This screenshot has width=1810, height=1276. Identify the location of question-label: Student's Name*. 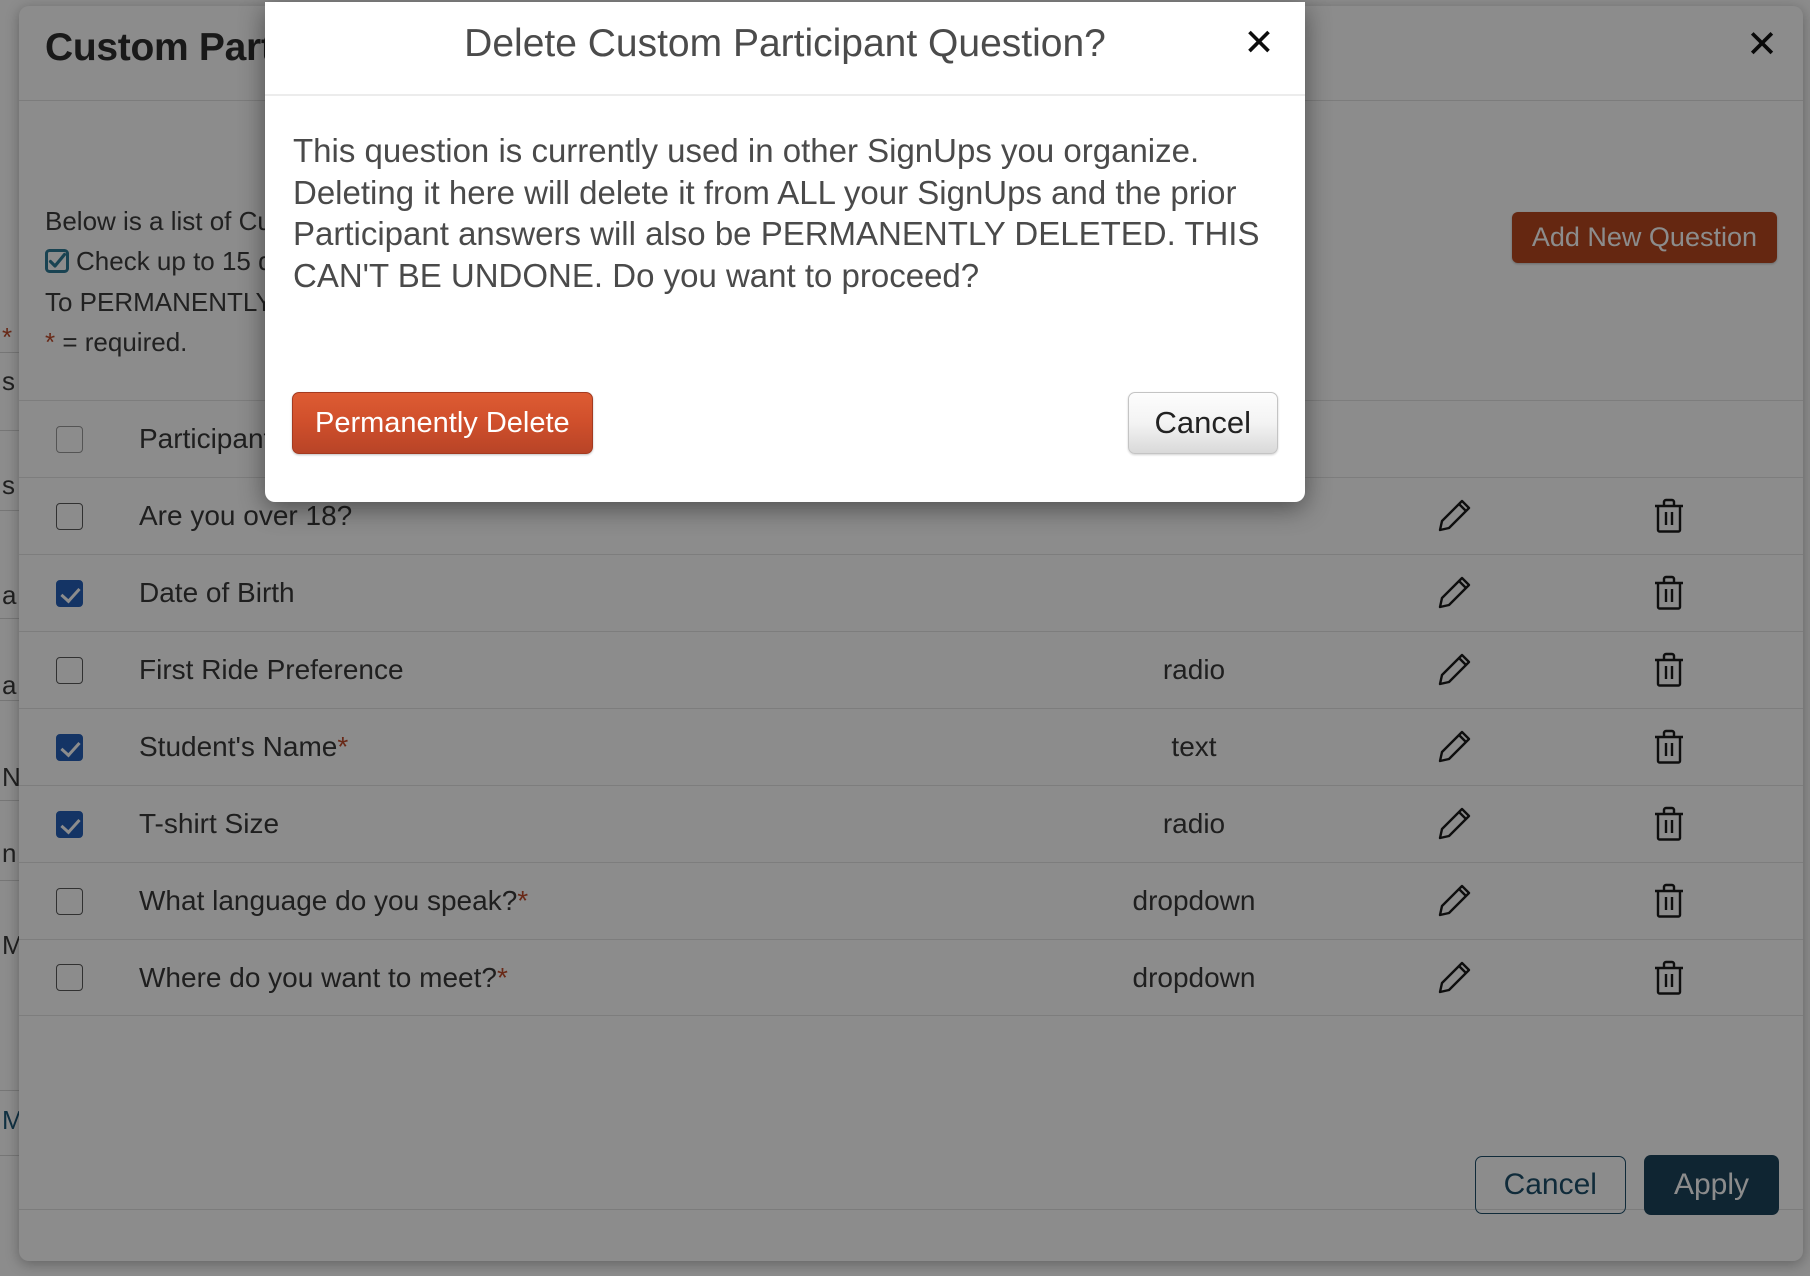
(584, 747).